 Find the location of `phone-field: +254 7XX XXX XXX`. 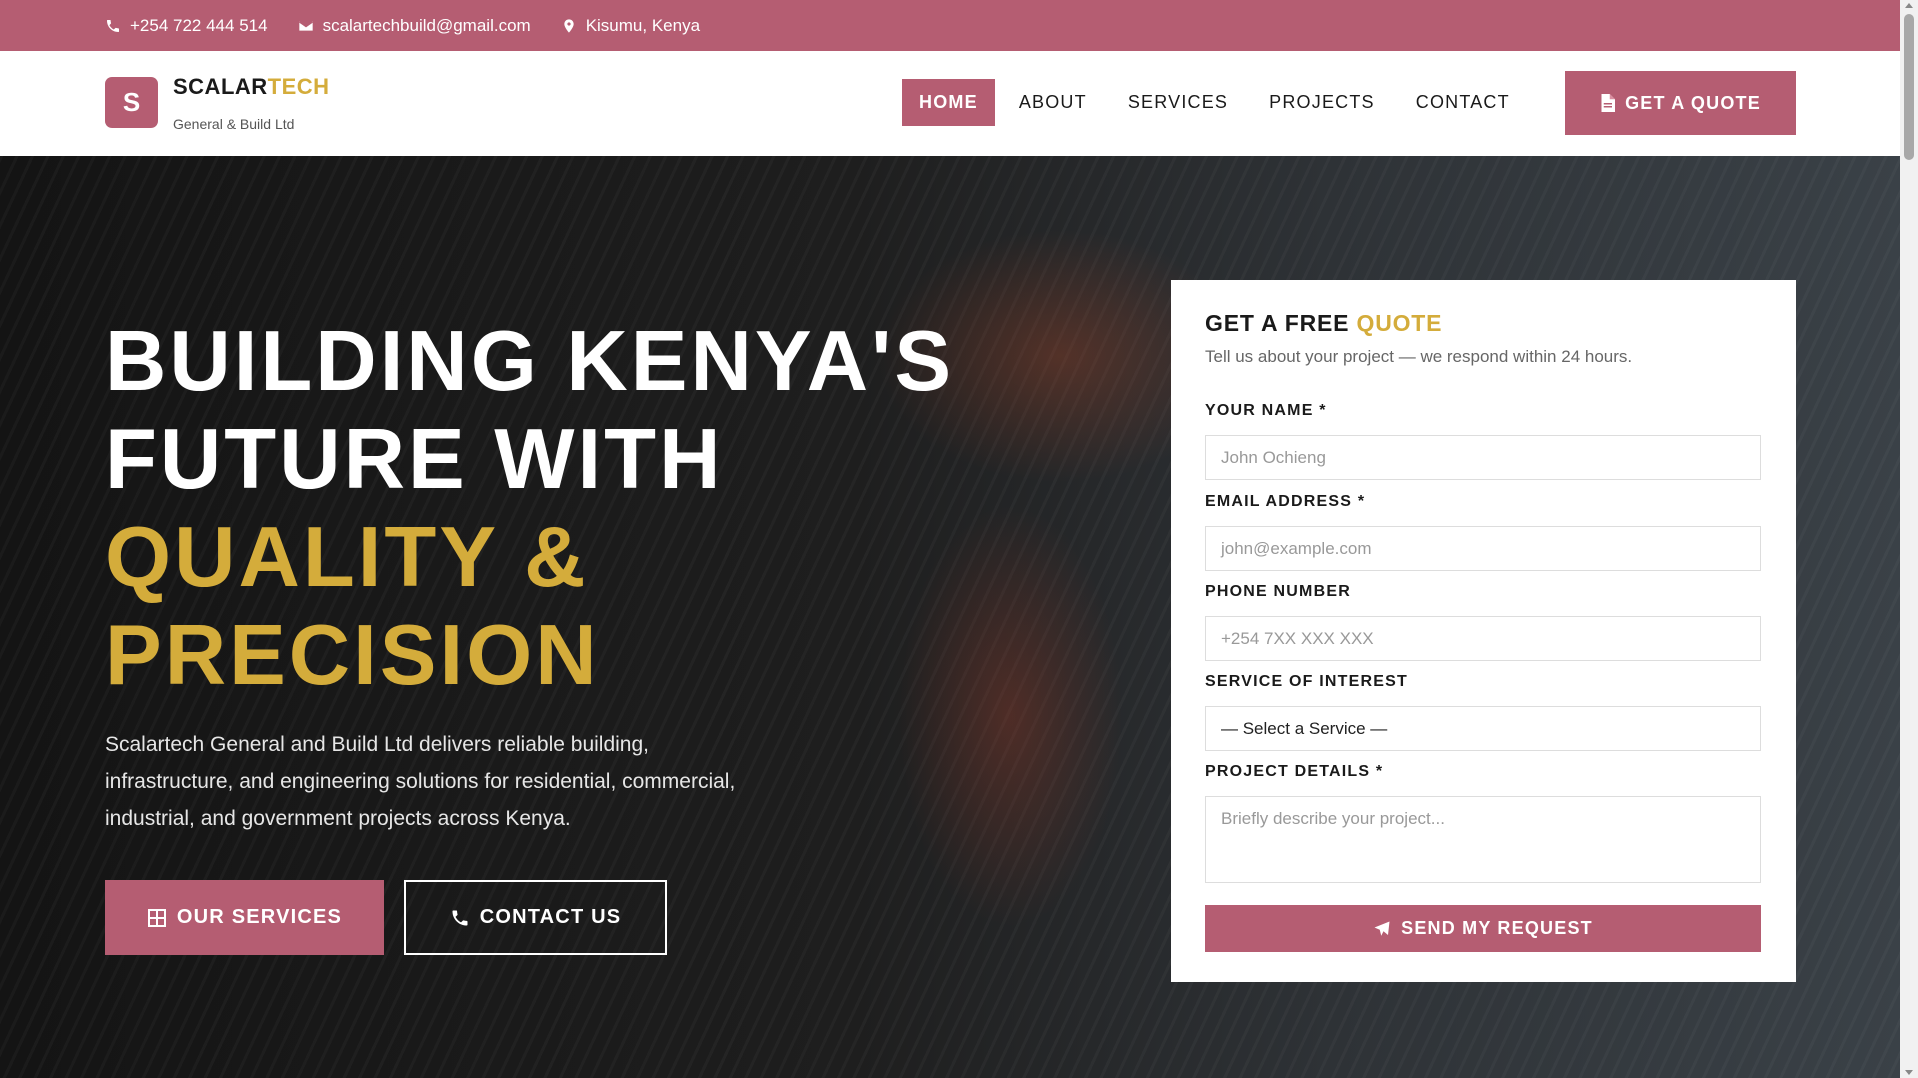

phone-field: +254 7XX XXX XXX is located at coordinates (1483, 638).